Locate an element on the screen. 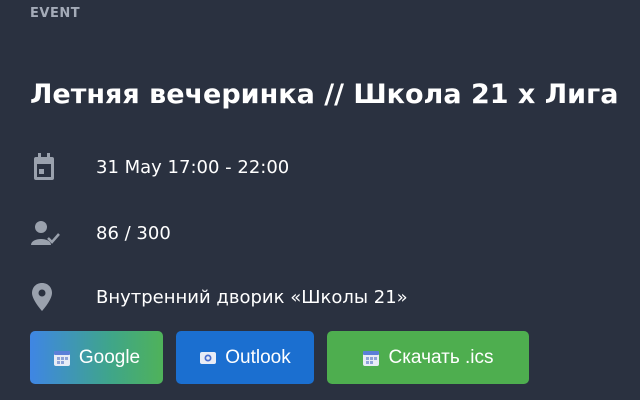  event-date: 31 May 17:00 - 22:00 is located at coordinates (193, 167).